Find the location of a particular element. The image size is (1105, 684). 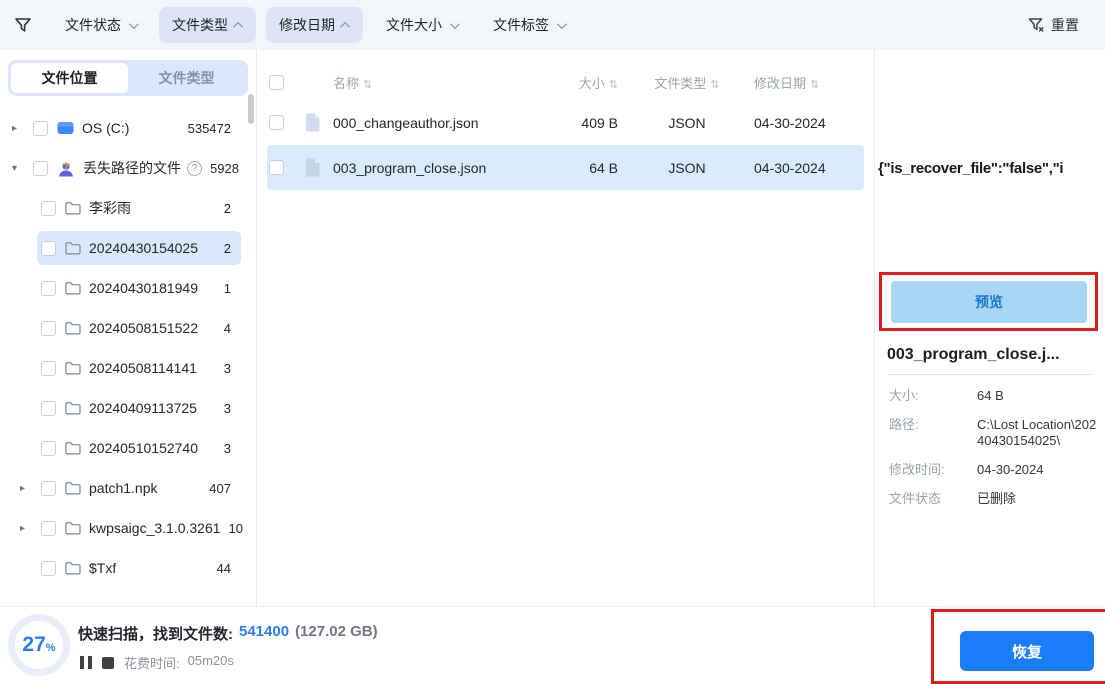

tree-item-label: 20240430154025 is located at coordinates (144, 248).